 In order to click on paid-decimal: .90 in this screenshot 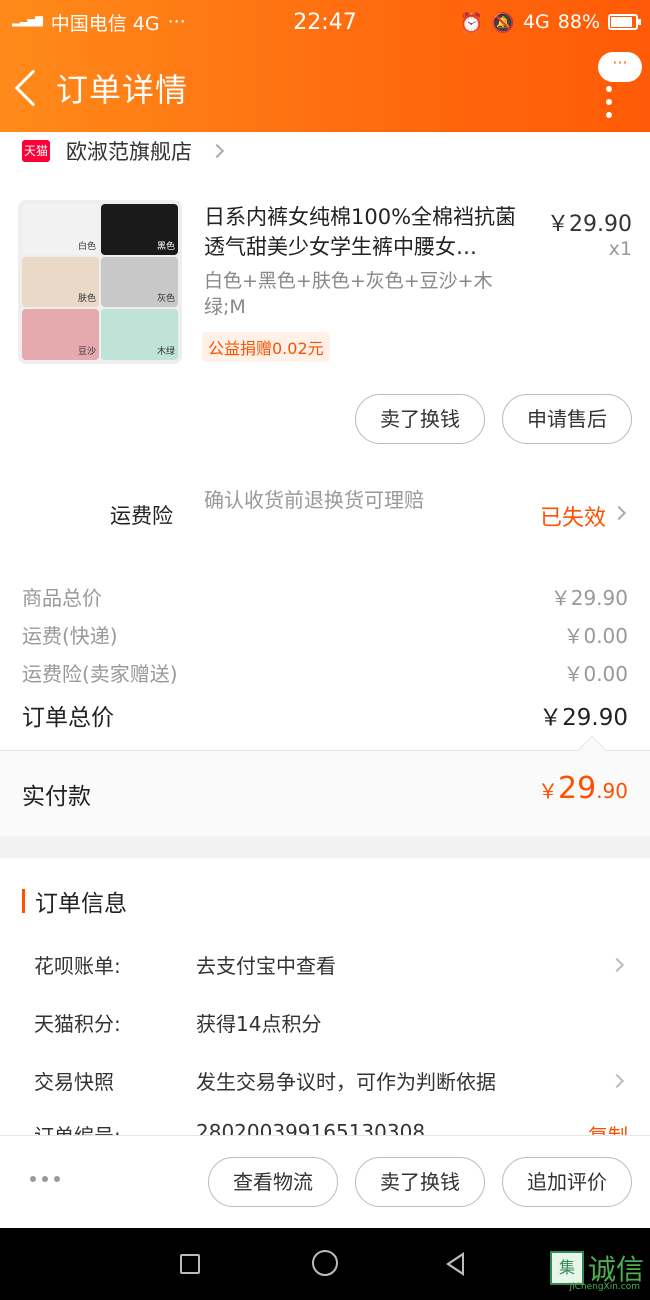, I will do `click(612, 791)`.